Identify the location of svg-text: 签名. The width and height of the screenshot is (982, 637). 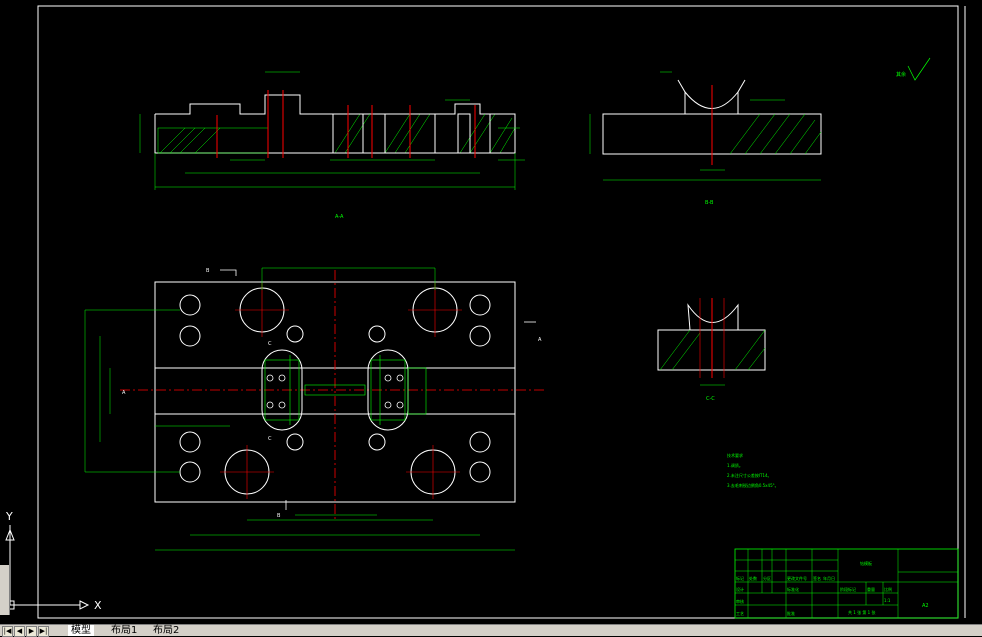
(817, 578).